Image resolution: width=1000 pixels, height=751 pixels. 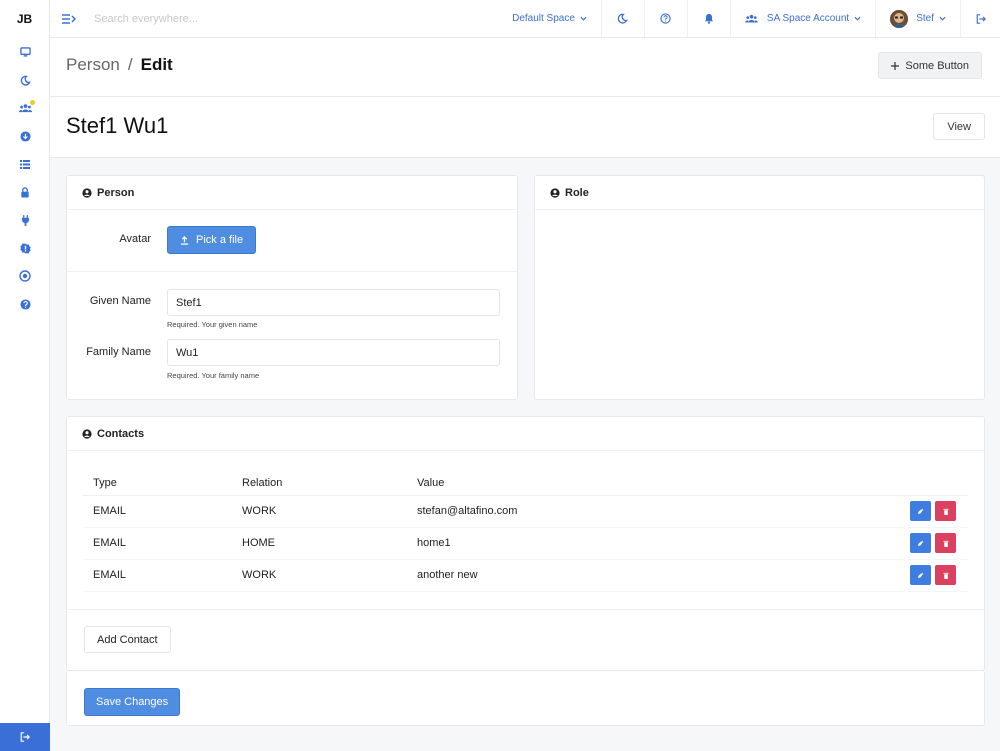 I want to click on person-card-title: Person, so click(x=116, y=192).